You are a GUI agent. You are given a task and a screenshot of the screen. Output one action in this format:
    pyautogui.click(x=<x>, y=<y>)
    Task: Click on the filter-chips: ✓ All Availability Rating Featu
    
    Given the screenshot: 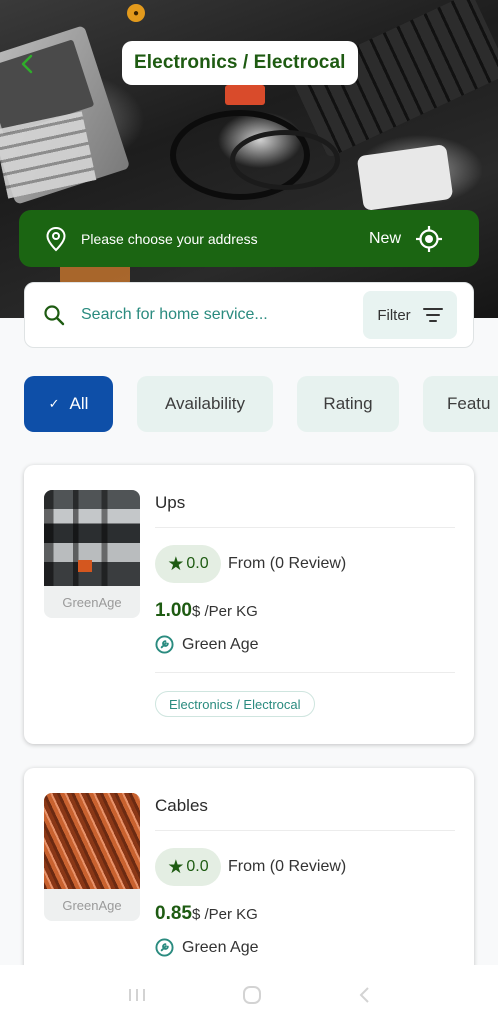 What is the action you would take?
    pyautogui.click(x=249, y=405)
    